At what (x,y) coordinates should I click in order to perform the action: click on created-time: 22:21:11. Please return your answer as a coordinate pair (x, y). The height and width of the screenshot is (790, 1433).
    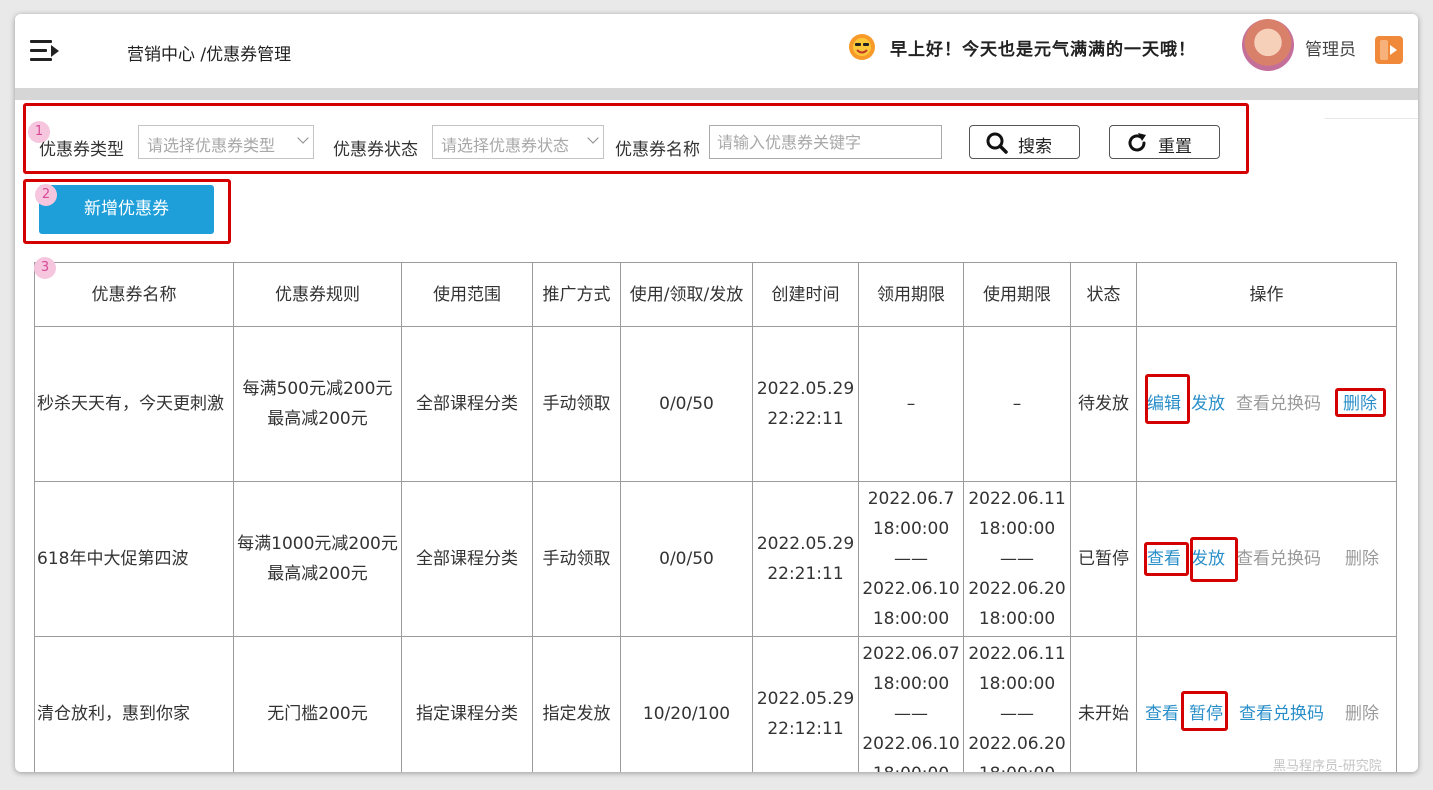
    Looking at the image, I should click on (805, 574).